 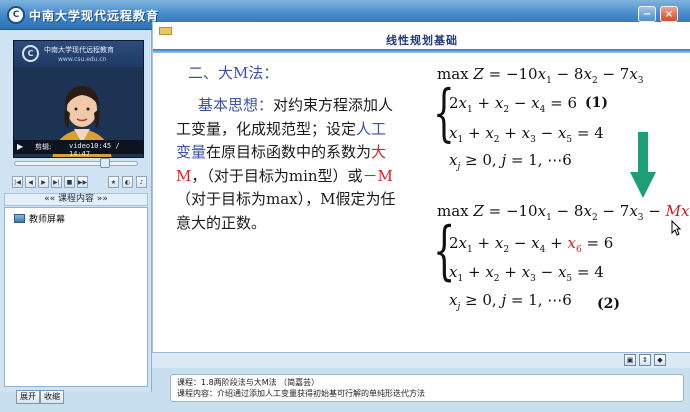 What do you see at coordinates (643, 165) in the screenshot?
I see `down-arrow-icon` at bounding box center [643, 165].